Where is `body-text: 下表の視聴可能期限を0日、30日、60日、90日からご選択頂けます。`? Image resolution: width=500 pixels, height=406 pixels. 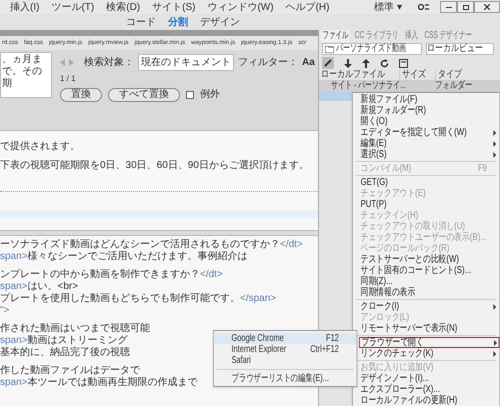
body-text: 下表の視聴可能期限を0日、30日、60日、90日からご選択頂けます。 is located at coordinates (154, 165).